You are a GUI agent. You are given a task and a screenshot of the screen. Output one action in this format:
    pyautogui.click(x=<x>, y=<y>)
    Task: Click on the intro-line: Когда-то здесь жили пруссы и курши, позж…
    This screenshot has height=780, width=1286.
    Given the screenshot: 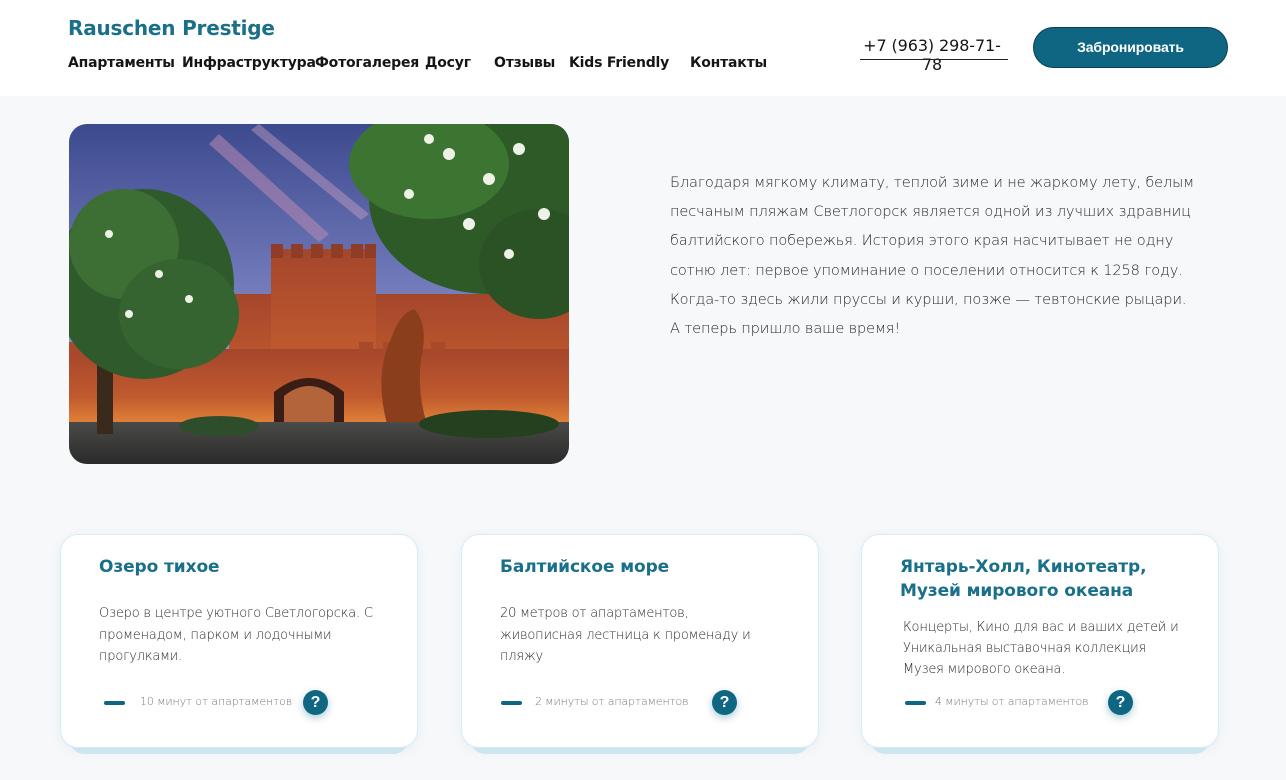 What is the action you would take?
    pyautogui.click(x=928, y=299)
    